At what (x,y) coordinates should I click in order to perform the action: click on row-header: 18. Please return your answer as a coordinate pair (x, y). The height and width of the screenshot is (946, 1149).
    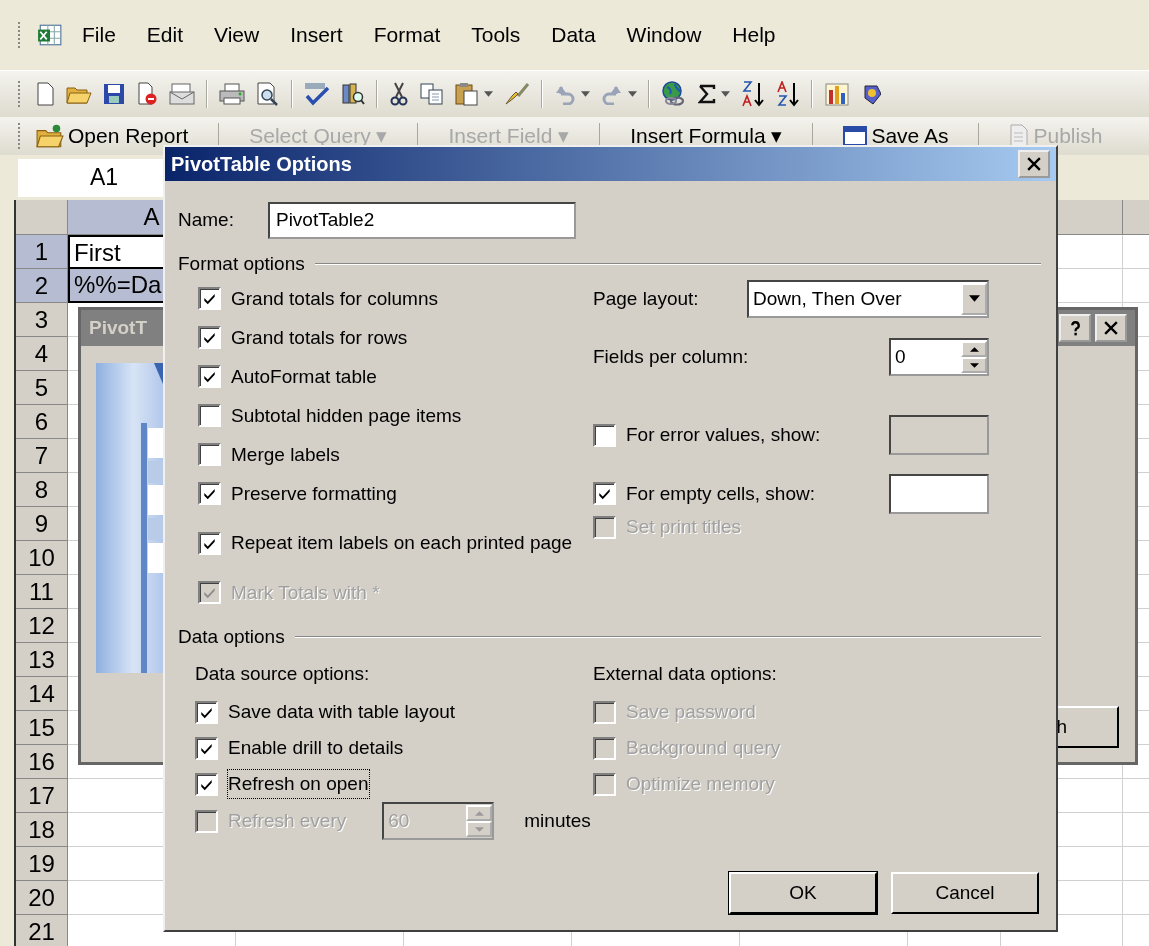
    Looking at the image, I should click on (42, 830).